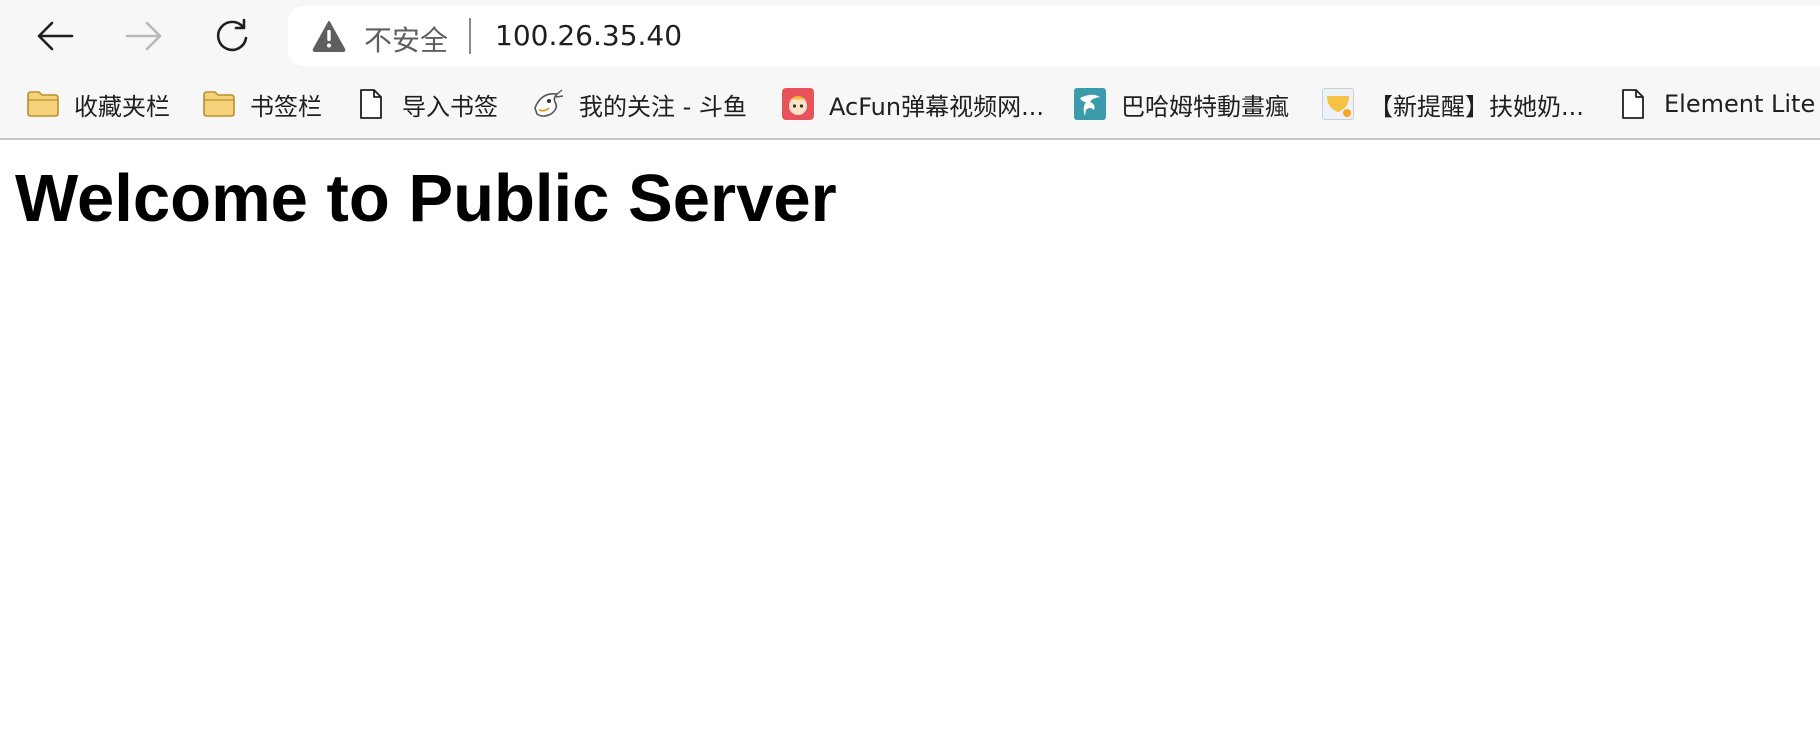  I want to click on acfun-icon, so click(798, 104).